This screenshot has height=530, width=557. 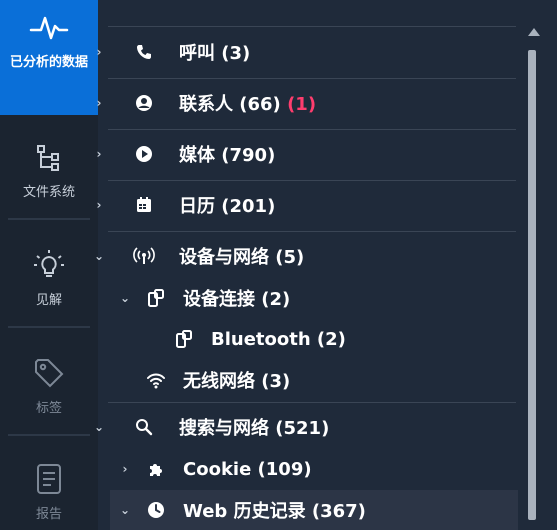 I want to click on scroll-thumb, so click(x=532, y=285).